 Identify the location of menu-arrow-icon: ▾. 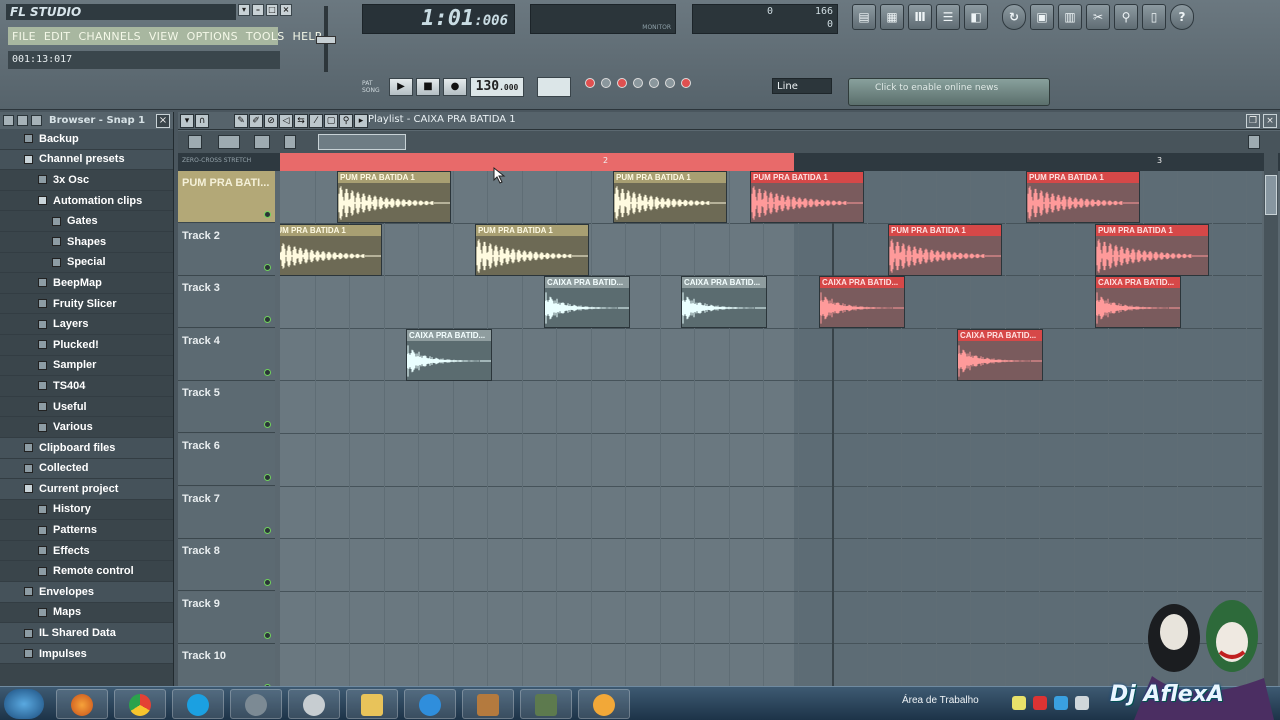
(244, 10).